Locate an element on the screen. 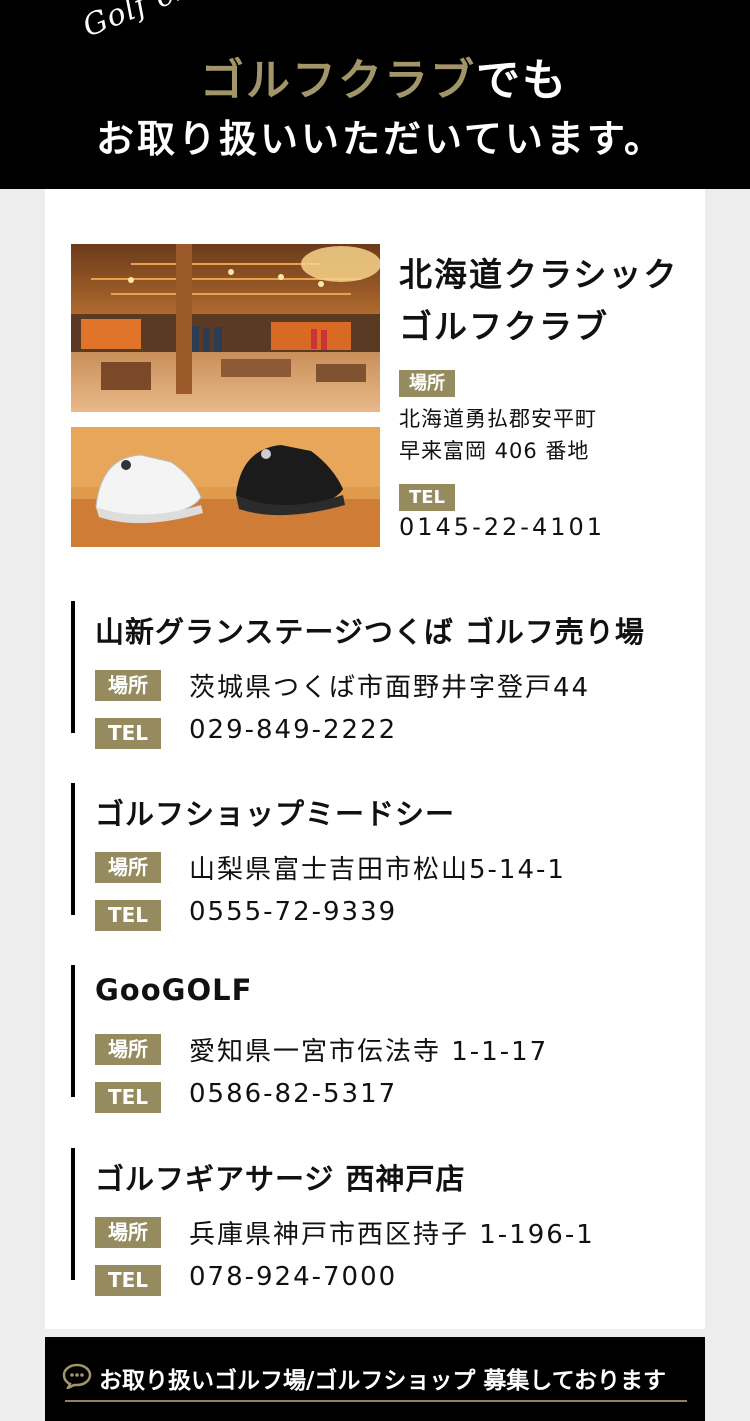  featured-name-line1: 北海道クラシック is located at coordinates (539, 274).